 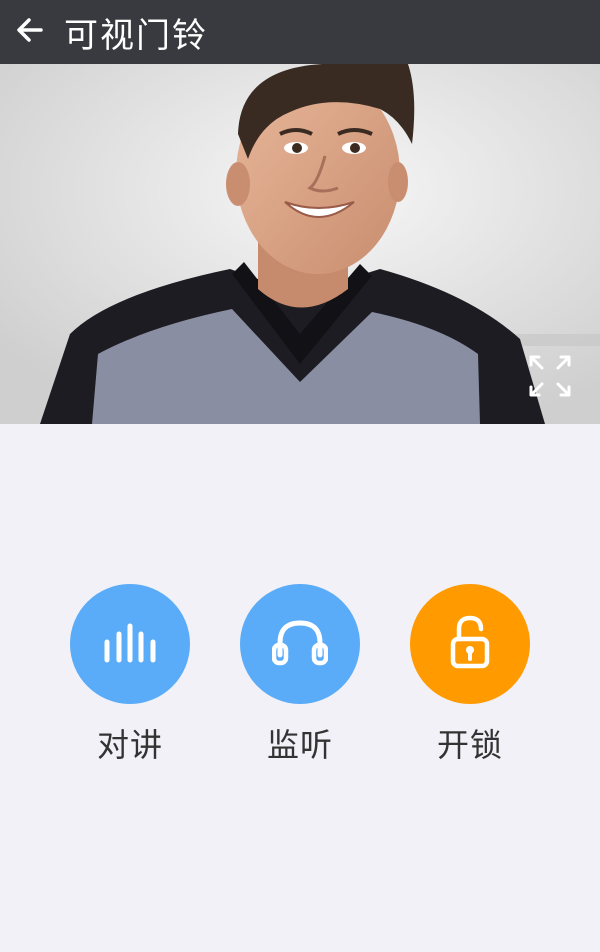 What do you see at coordinates (129, 745) in the screenshot?
I see `talk-label: 对讲` at bounding box center [129, 745].